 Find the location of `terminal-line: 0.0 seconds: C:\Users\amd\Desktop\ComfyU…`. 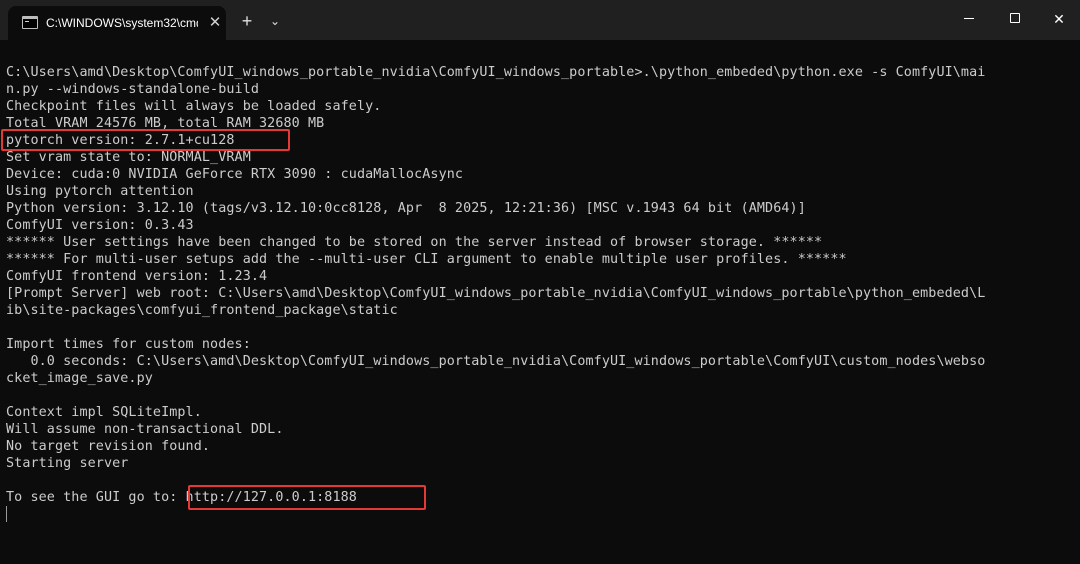

terminal-line: 0.0 seconds: C:\Users\amd\Desktop\ComfyU… is located at coordinates (496, 361).